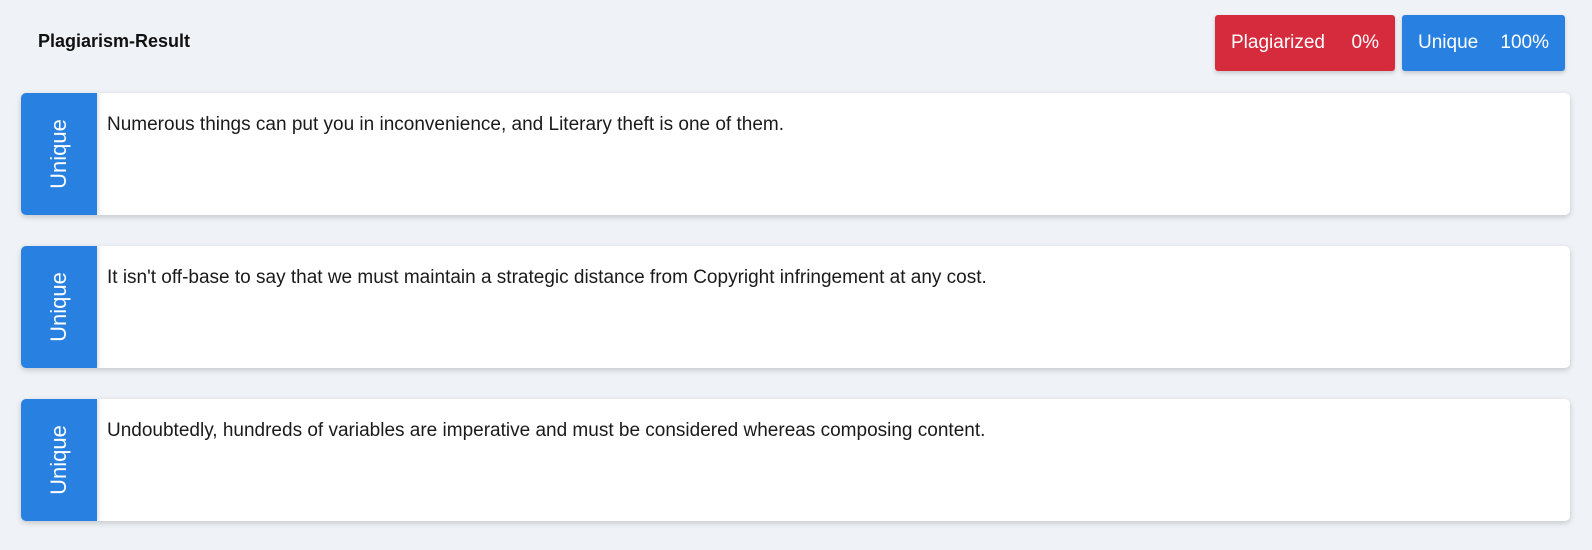 The width and height of the screenshot is (1592, 550). Describe the element at coordinates (1365, 42) in the screenshot. I see `plagiarized-percent: 0%` at that location.